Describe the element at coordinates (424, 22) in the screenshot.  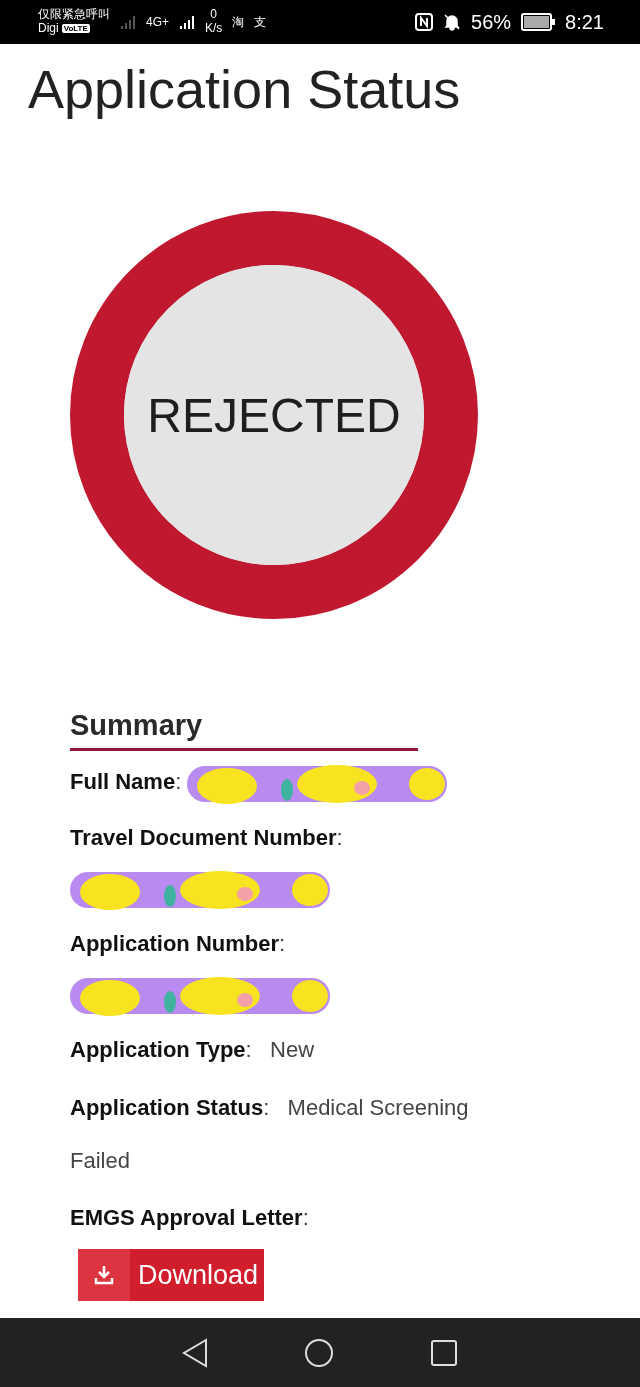
I see `nfc-icon` at that location.